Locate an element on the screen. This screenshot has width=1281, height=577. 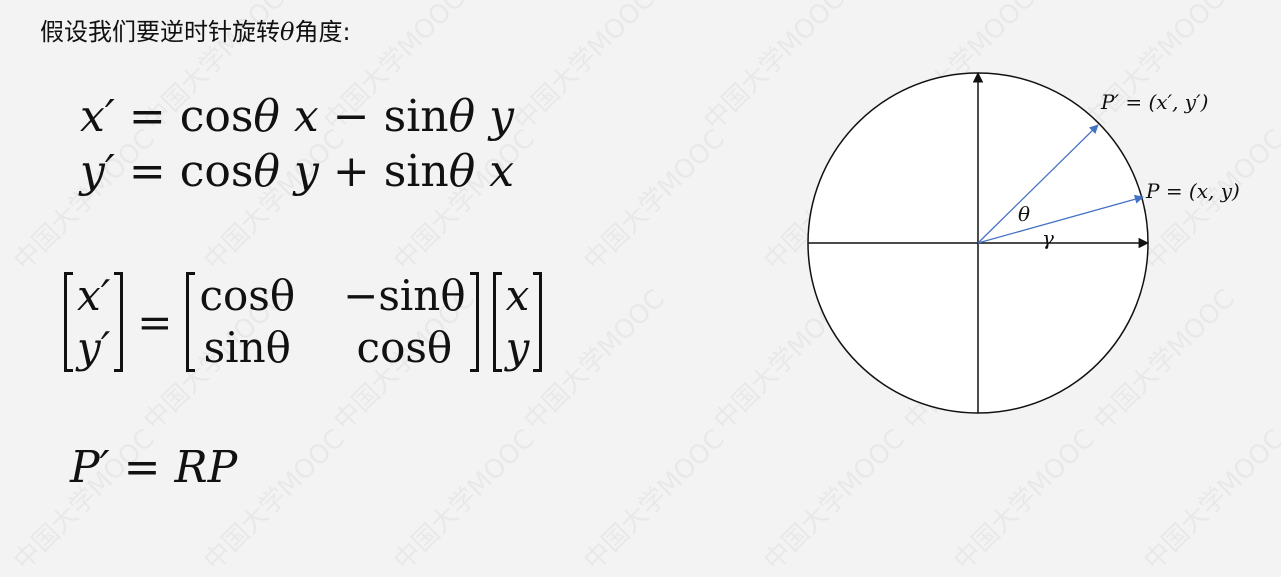
vector-x: x is located at coordinates (517, 295).